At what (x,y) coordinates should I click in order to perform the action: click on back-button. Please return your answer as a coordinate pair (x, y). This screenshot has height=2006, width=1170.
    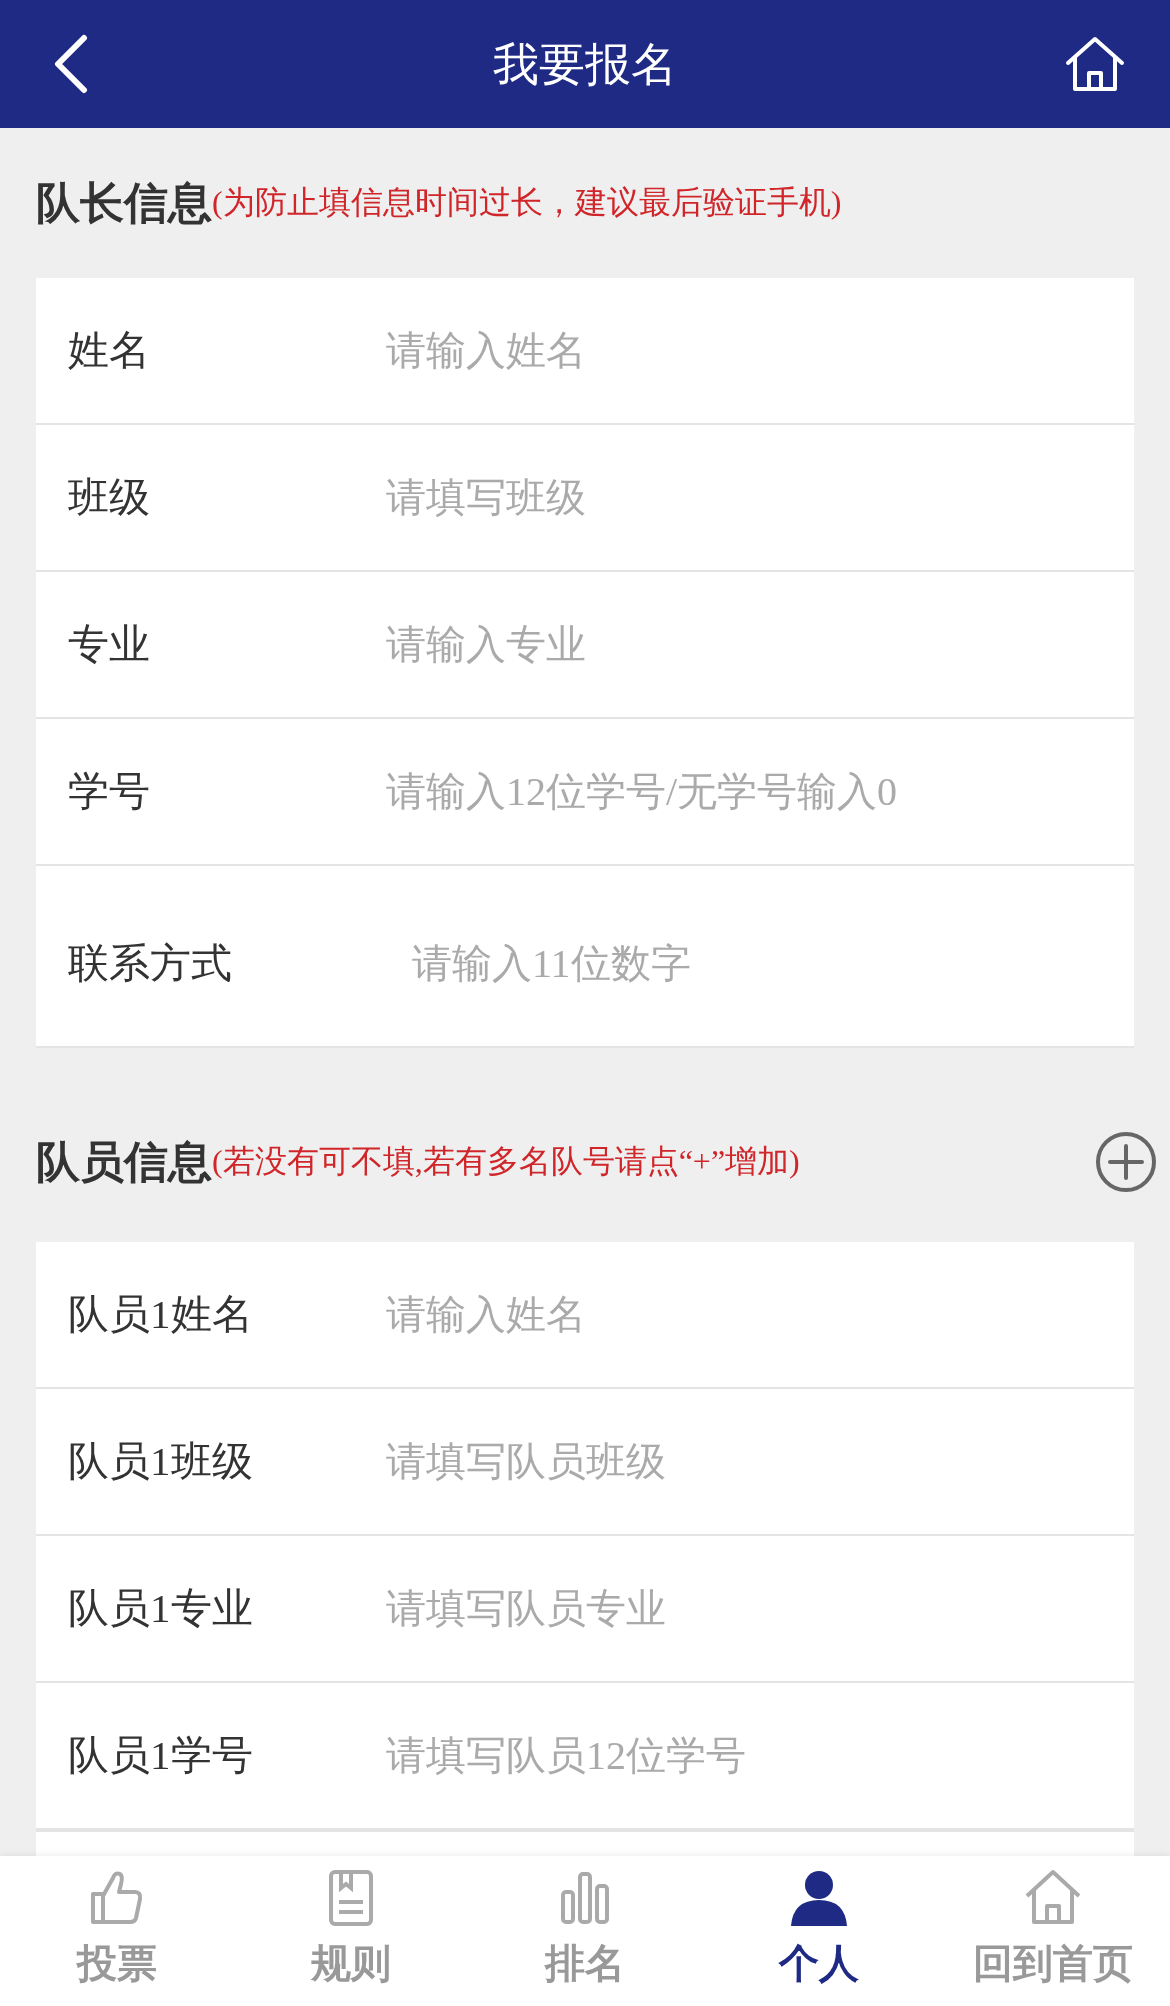
    Looking at the image, I should click on (70, 64).